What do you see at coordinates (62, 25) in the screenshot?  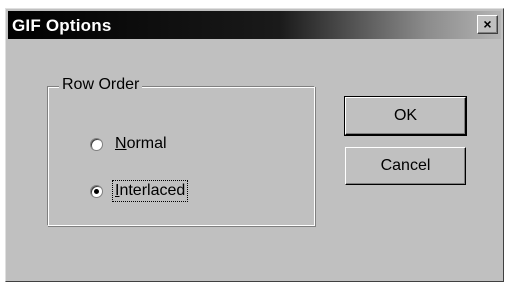 I see `window-title: GIF Options` at bounding box center [62, 25].